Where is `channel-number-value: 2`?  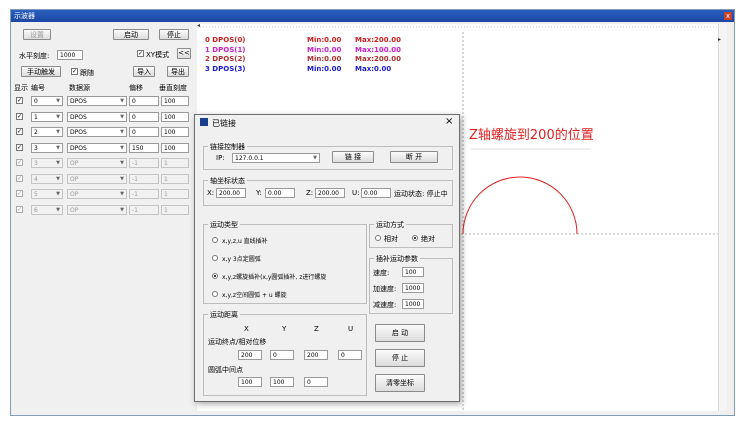
channel-number-value: 2 is located at coordinates (36, 132).